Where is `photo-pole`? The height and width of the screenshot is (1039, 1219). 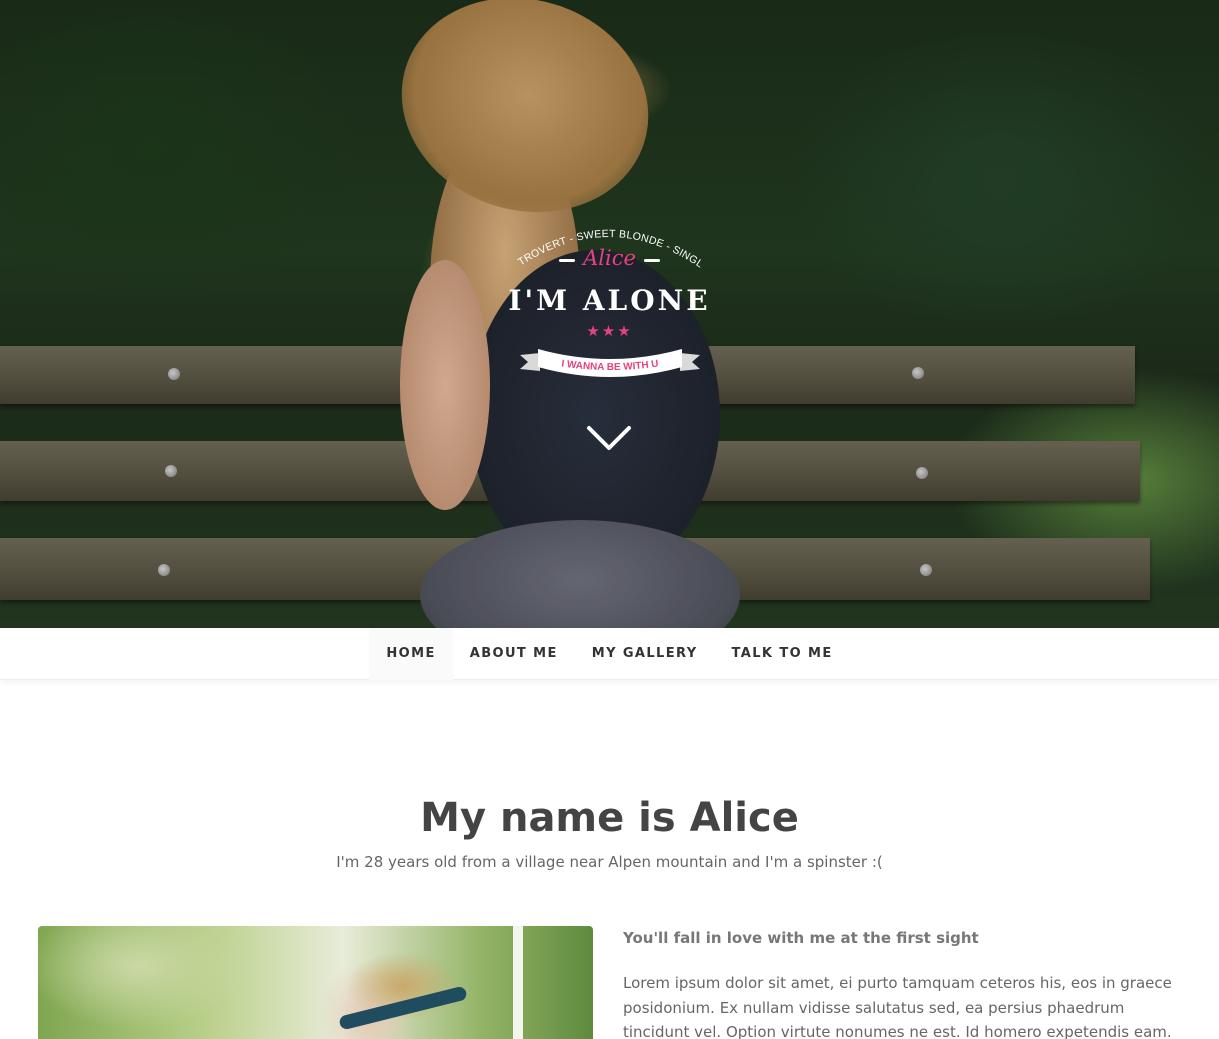
photo-pole is located at coordinates (518, 982).